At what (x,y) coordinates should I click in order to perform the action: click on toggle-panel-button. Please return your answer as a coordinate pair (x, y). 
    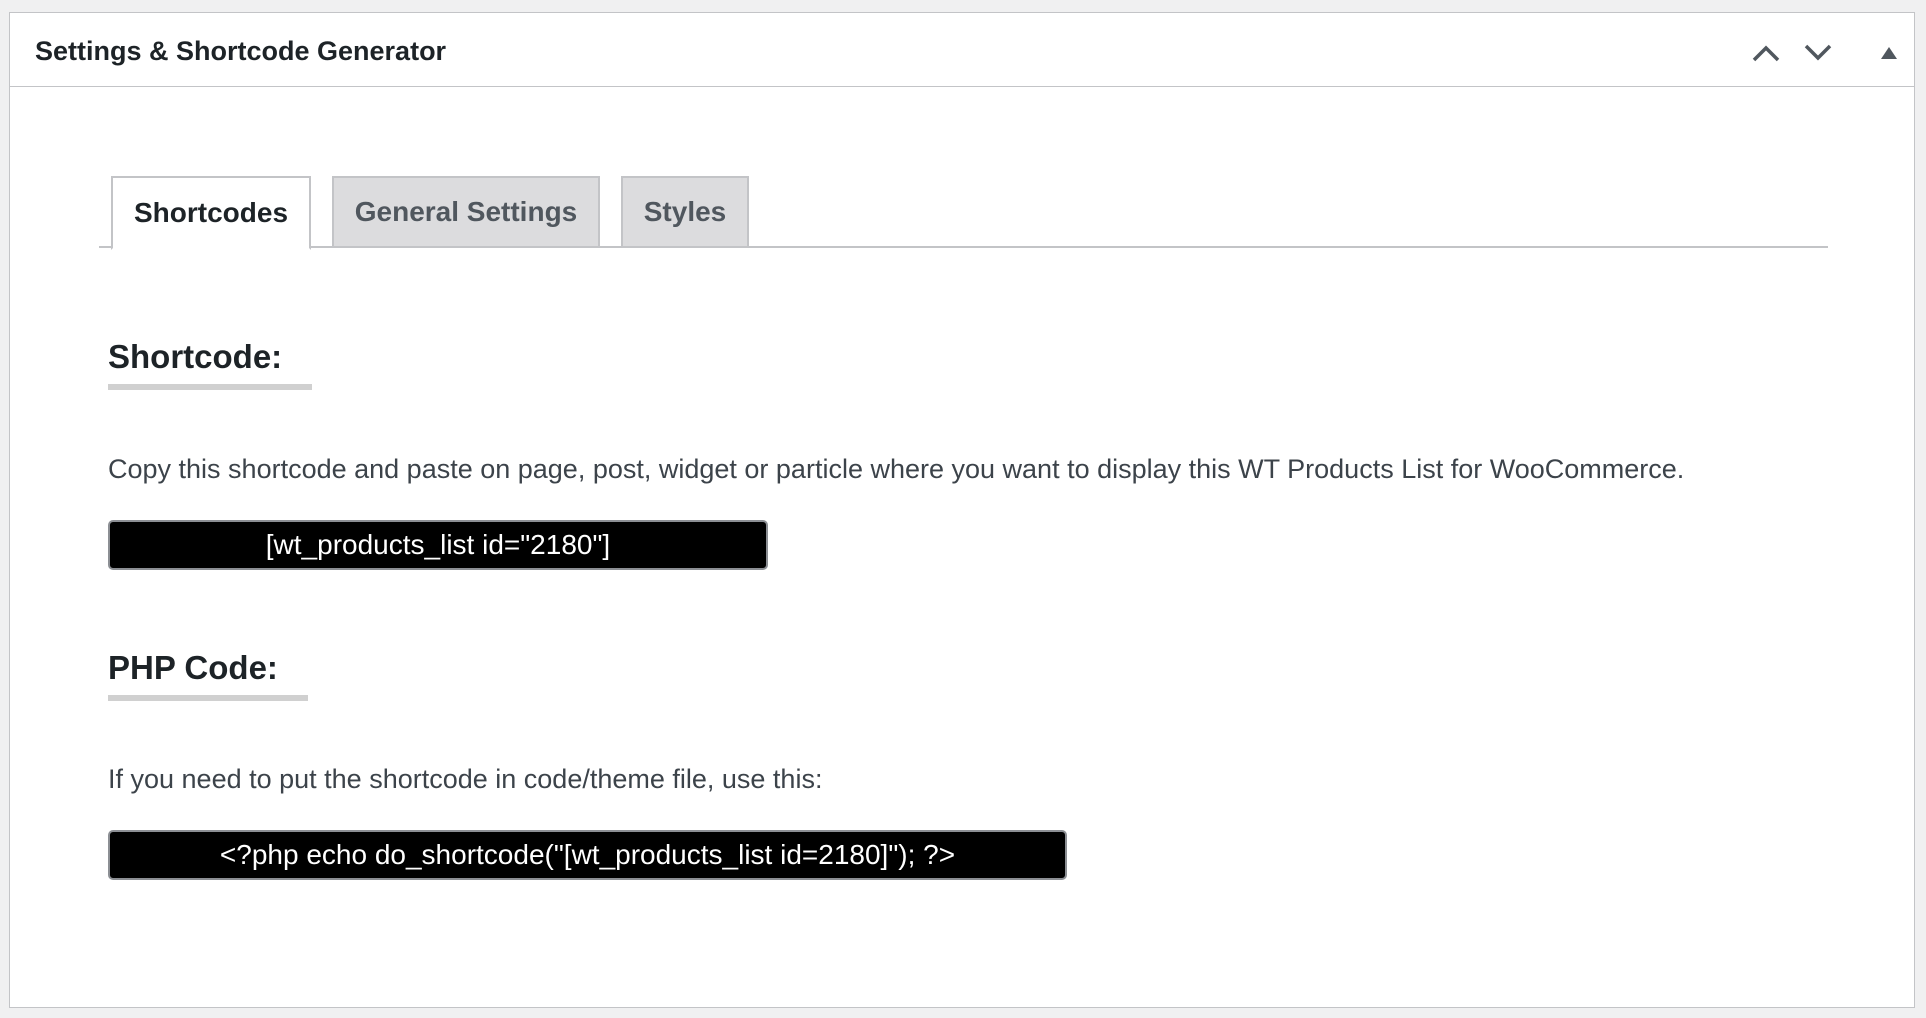
    Looking at the image, I should click on (1889, 53).